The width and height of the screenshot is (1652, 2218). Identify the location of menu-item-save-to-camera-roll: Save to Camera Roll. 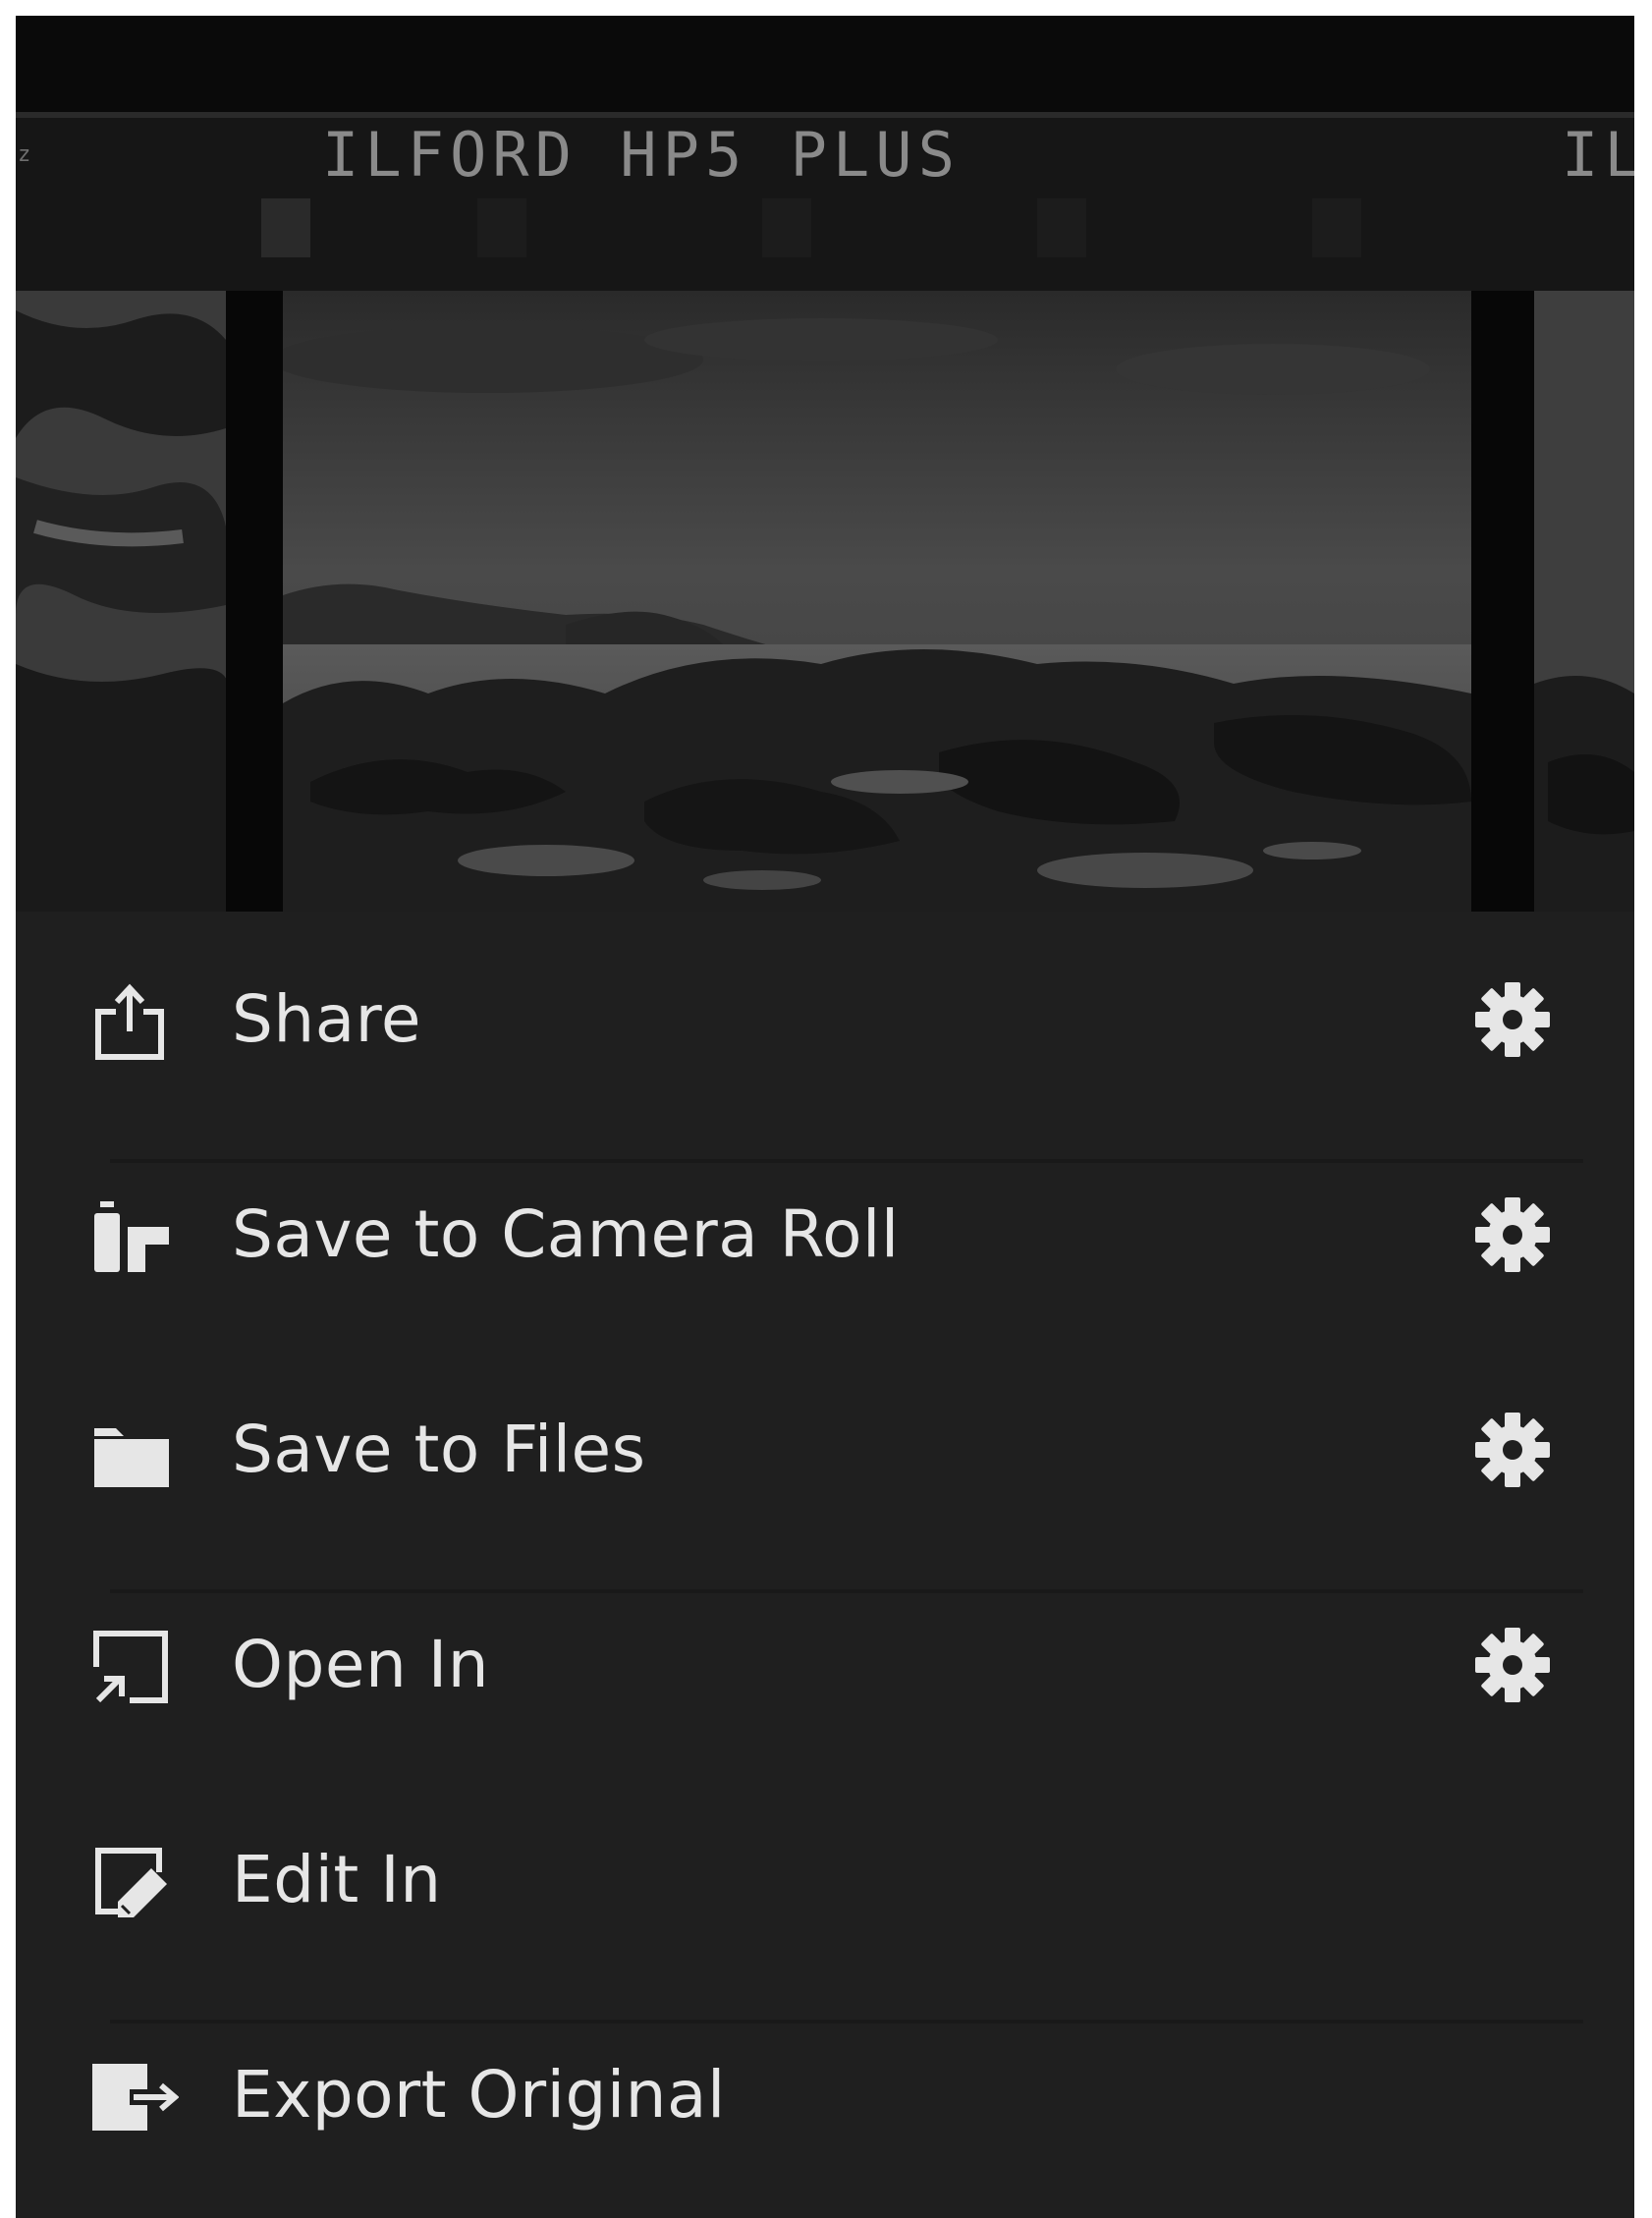
(825, 1234).